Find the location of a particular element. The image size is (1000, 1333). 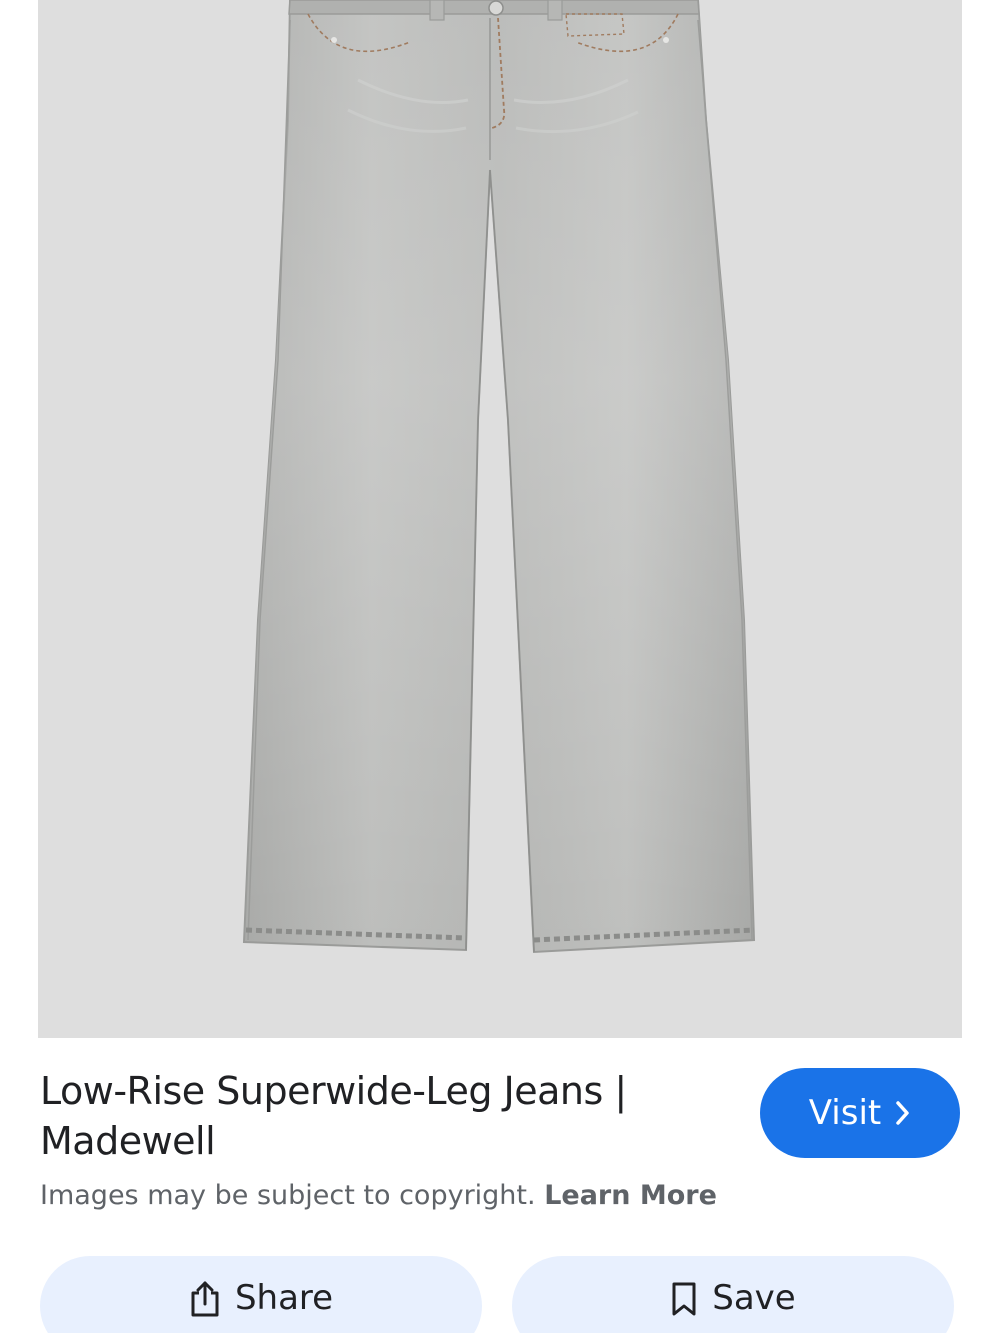

visit-label: Visit is located at coordinates (845, 1113).